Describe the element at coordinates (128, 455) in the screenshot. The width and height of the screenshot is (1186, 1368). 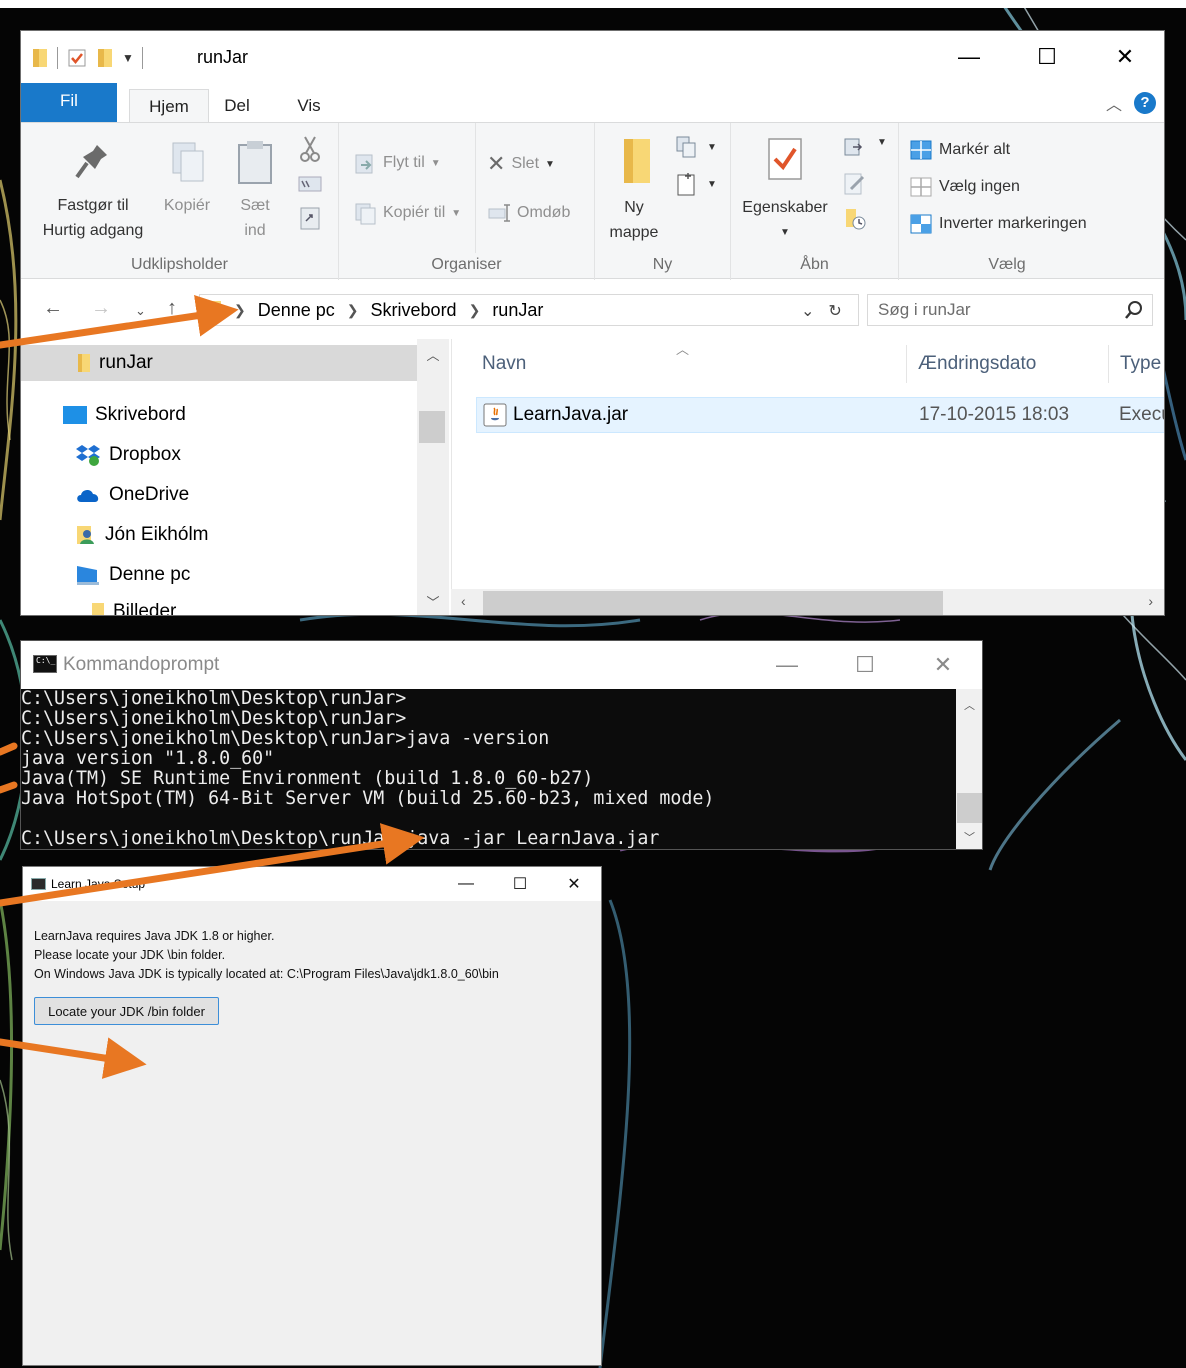
I see `nav-item-dropbox: Dropbox` at that location.